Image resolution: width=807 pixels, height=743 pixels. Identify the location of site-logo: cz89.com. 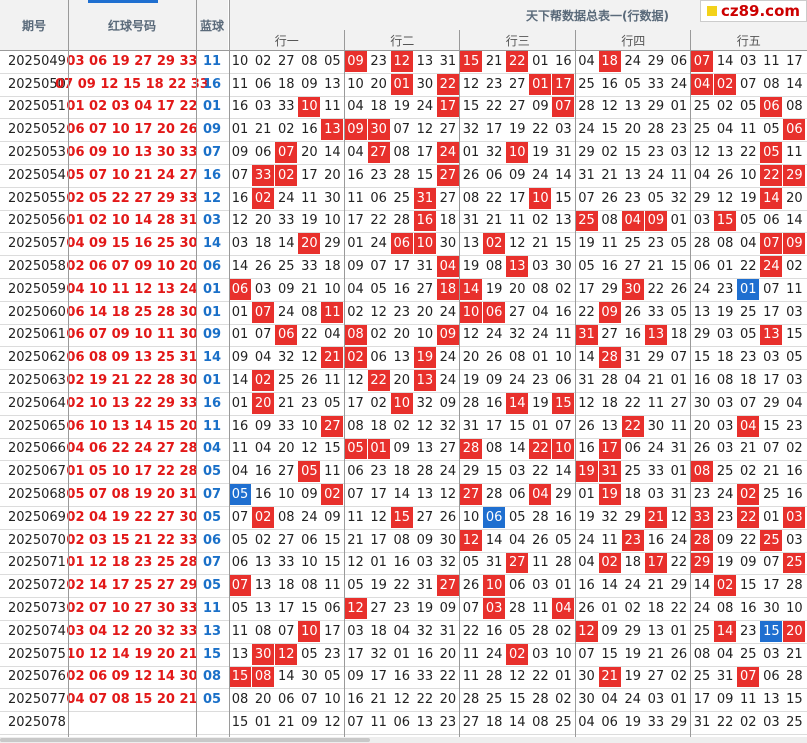
(753, 11).